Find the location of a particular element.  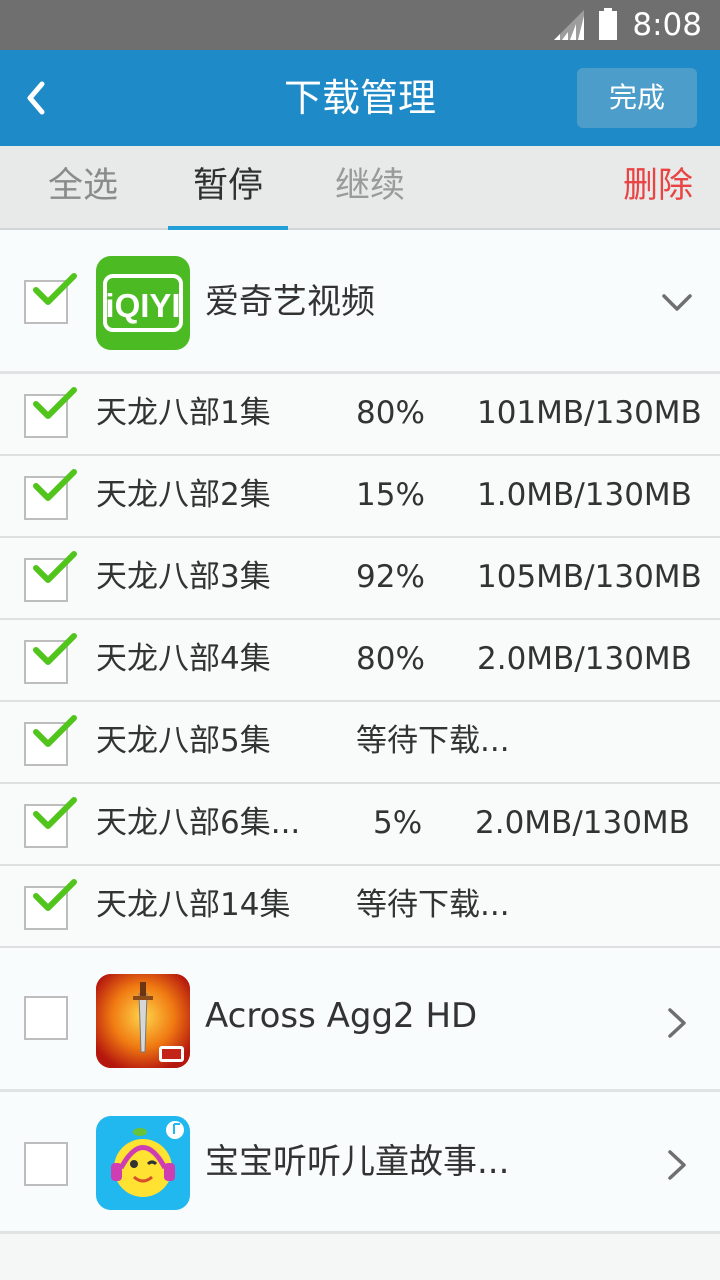

episode-name: 天龙八部1集 is located at coordinates (183, 413).